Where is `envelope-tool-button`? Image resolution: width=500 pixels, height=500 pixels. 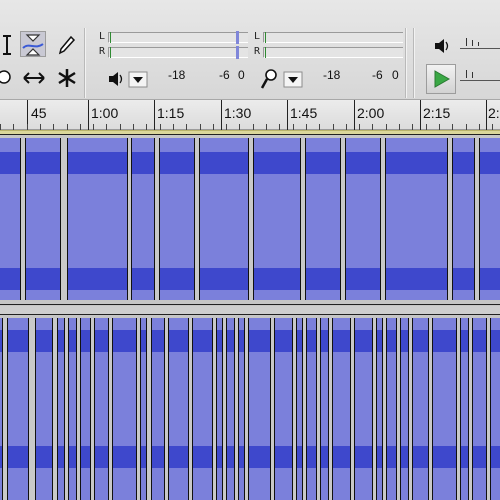 envelope-tool-button is located at coordinates (33, 44).